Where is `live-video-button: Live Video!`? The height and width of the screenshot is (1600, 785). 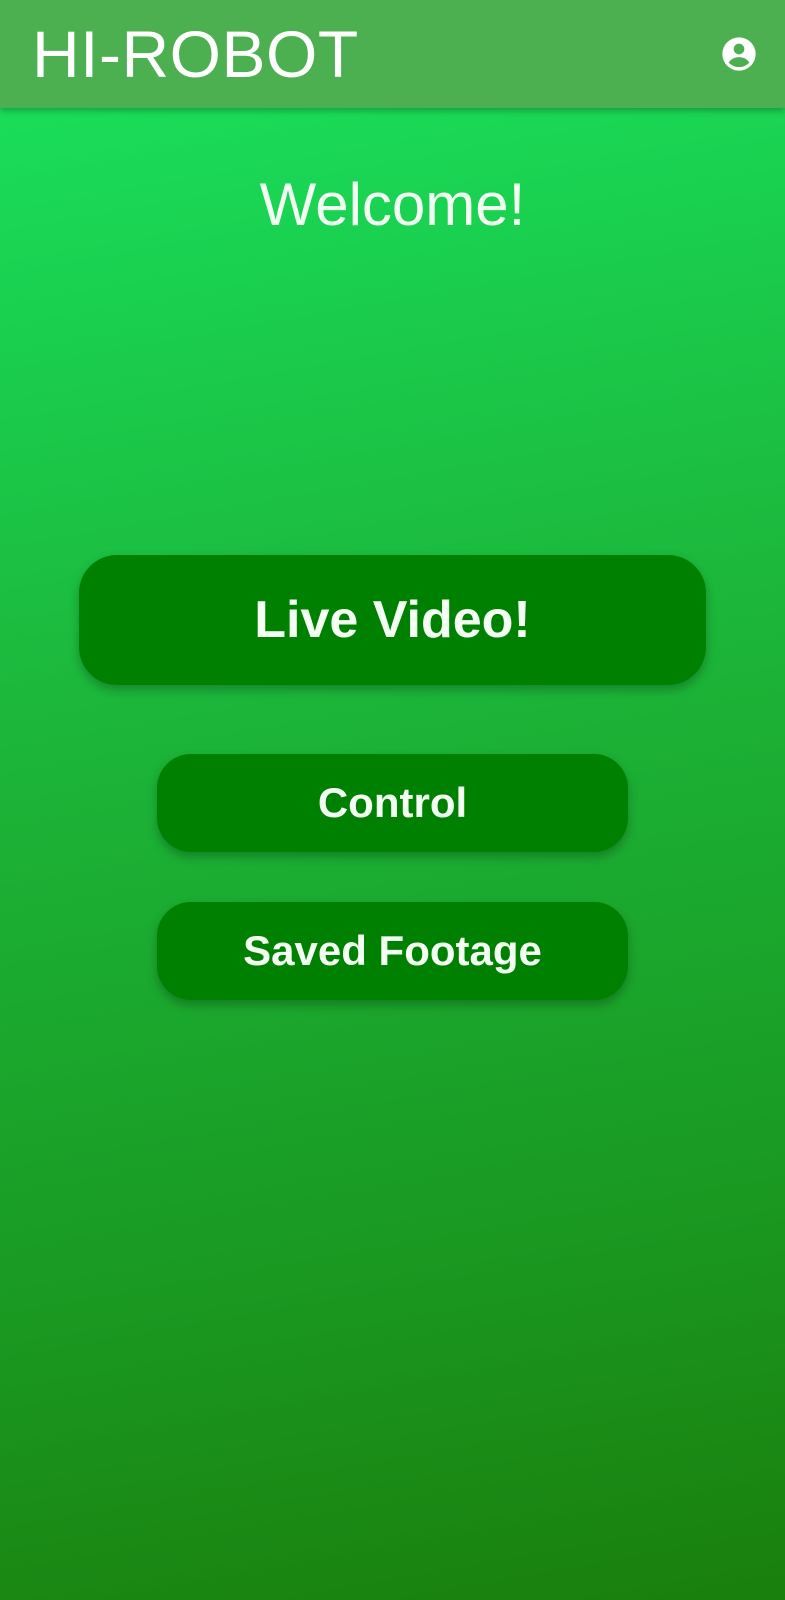
live-video-button: Live Video! is located at coordinates (392, 620).